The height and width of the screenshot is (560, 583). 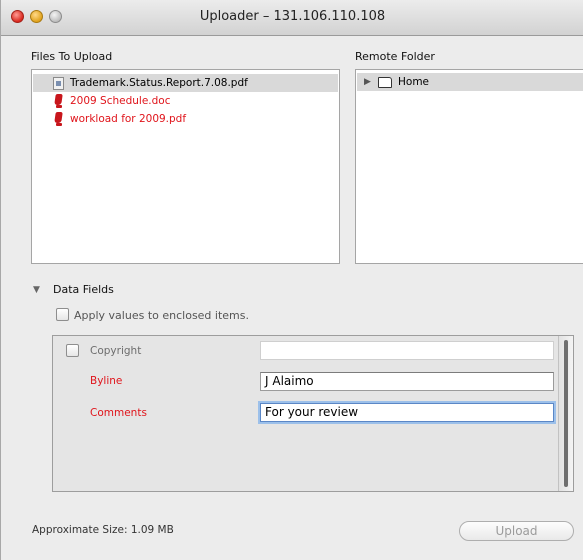 I want to click on copyright-field, so click(x=407, y=350).